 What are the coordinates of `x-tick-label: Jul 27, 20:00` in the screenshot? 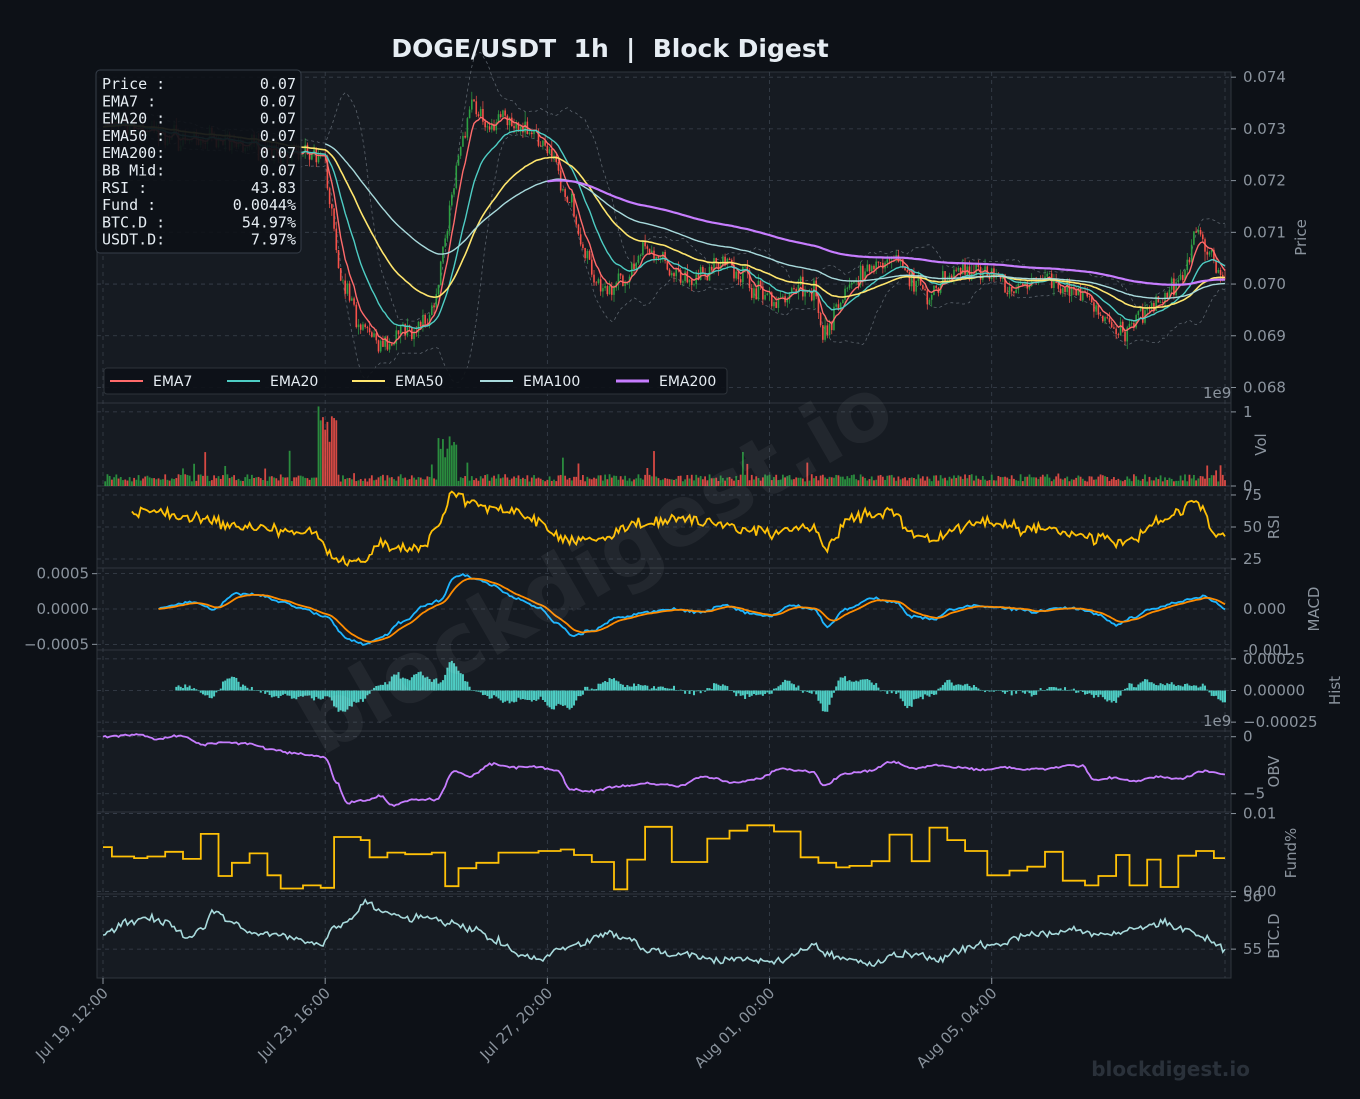 It's located at (516, 1024).